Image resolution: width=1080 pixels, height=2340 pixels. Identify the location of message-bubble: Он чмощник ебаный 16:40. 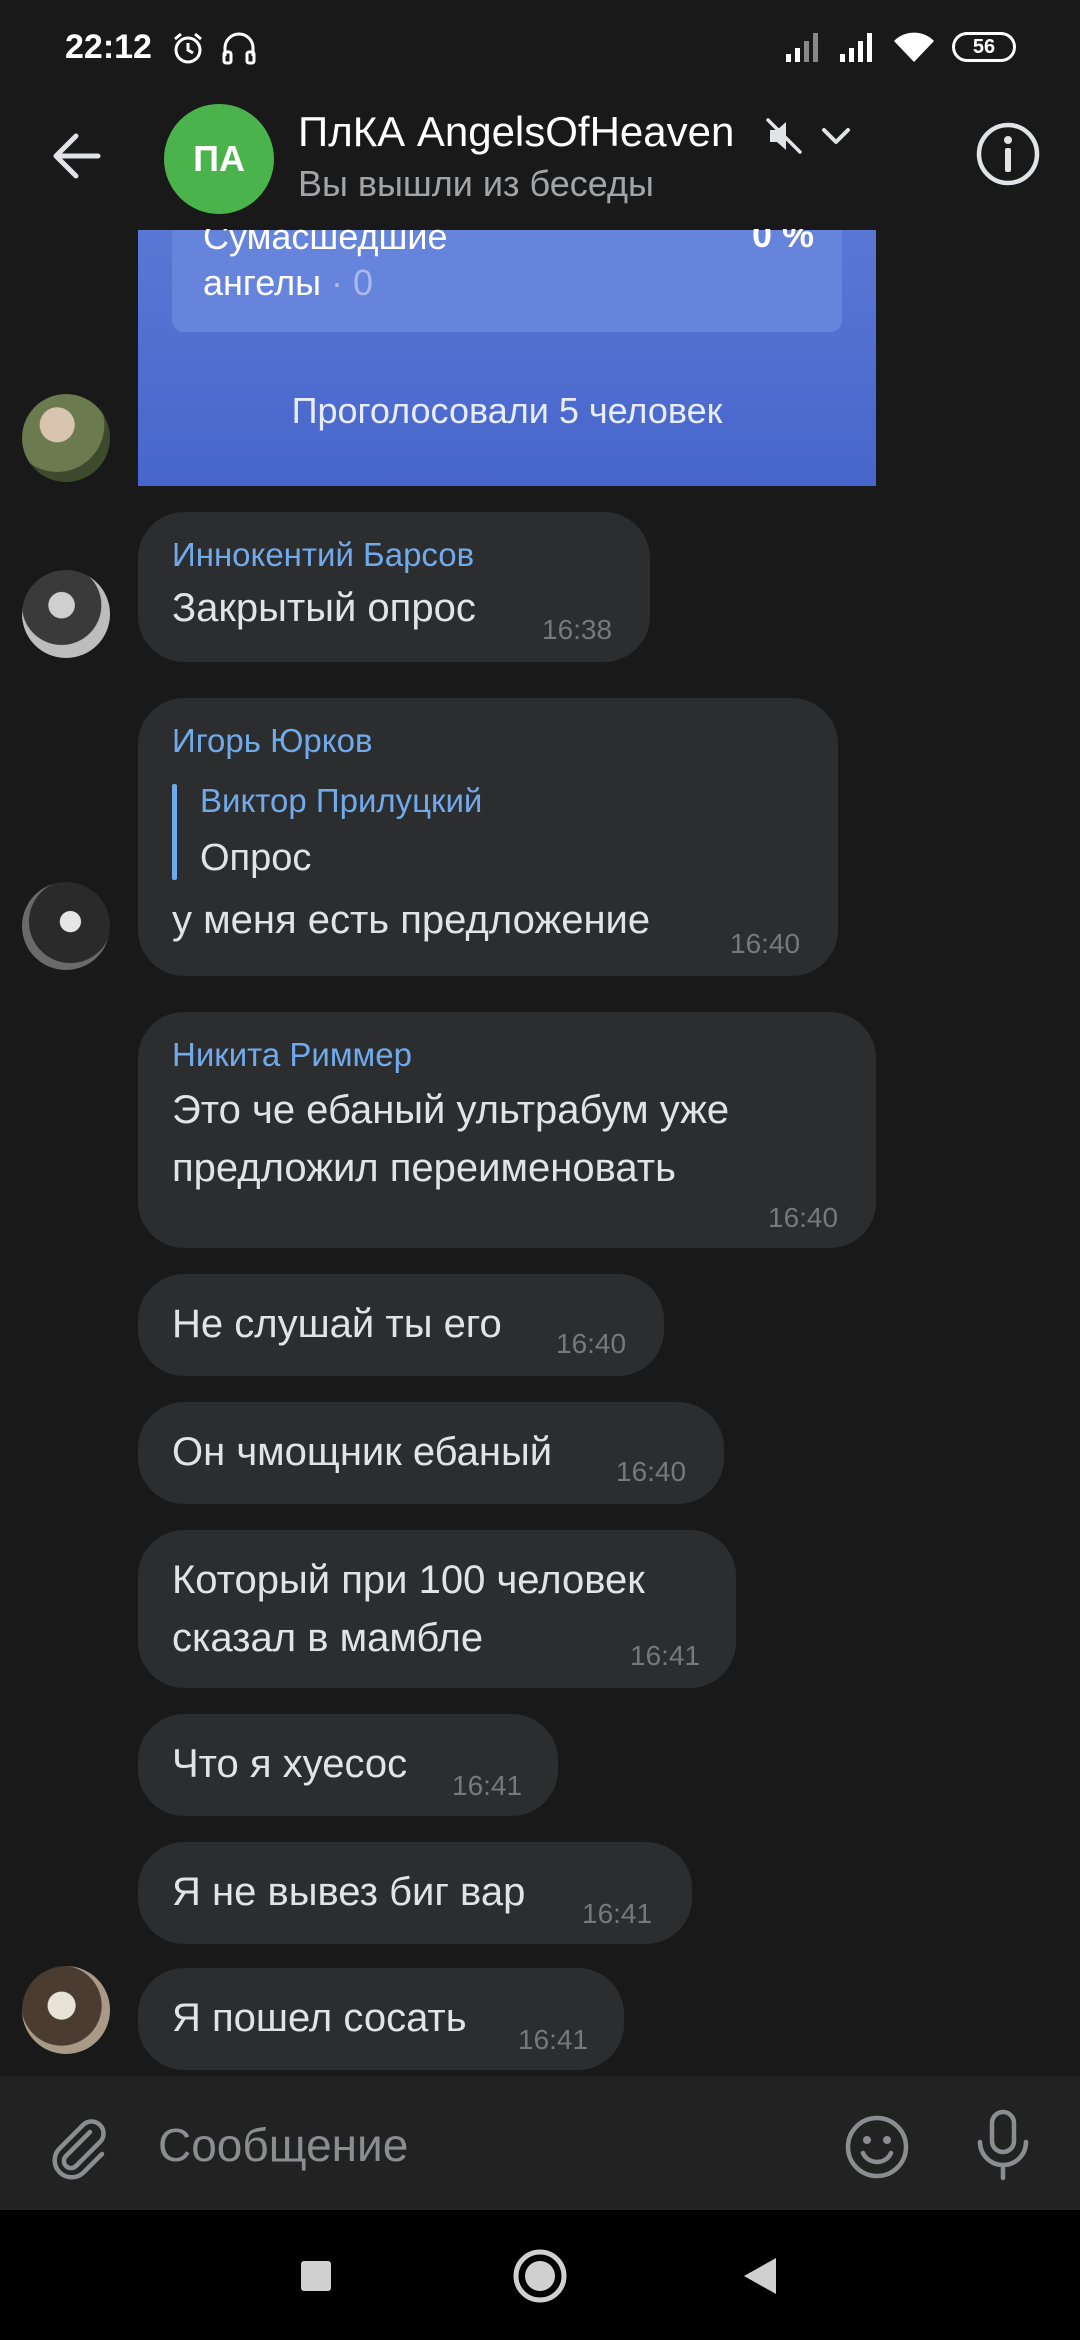
(431, 1453).